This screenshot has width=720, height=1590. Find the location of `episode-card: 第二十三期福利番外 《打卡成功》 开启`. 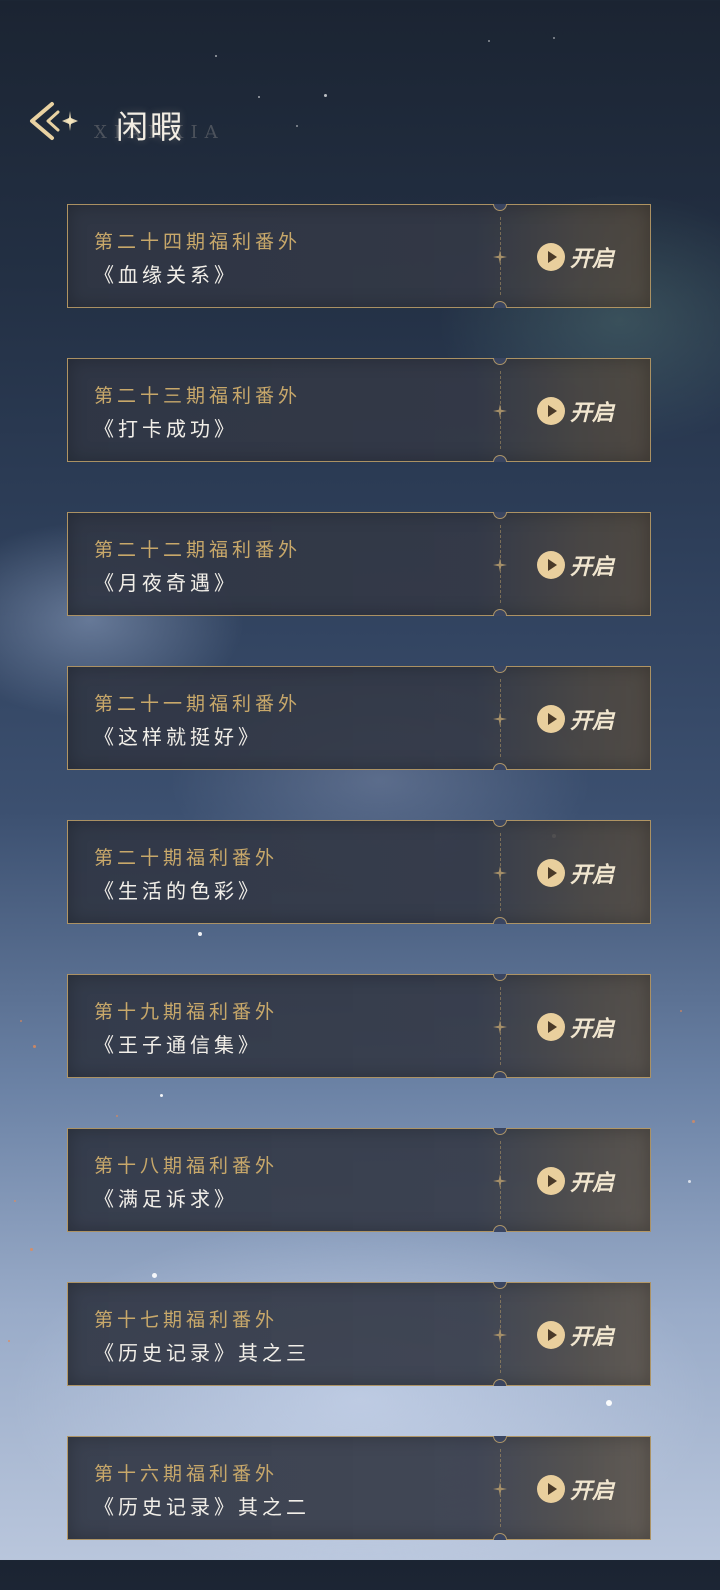

episode-card: 第二十三期福利番外 《打卡成功》 开启 is located at coordinates (359, 410).